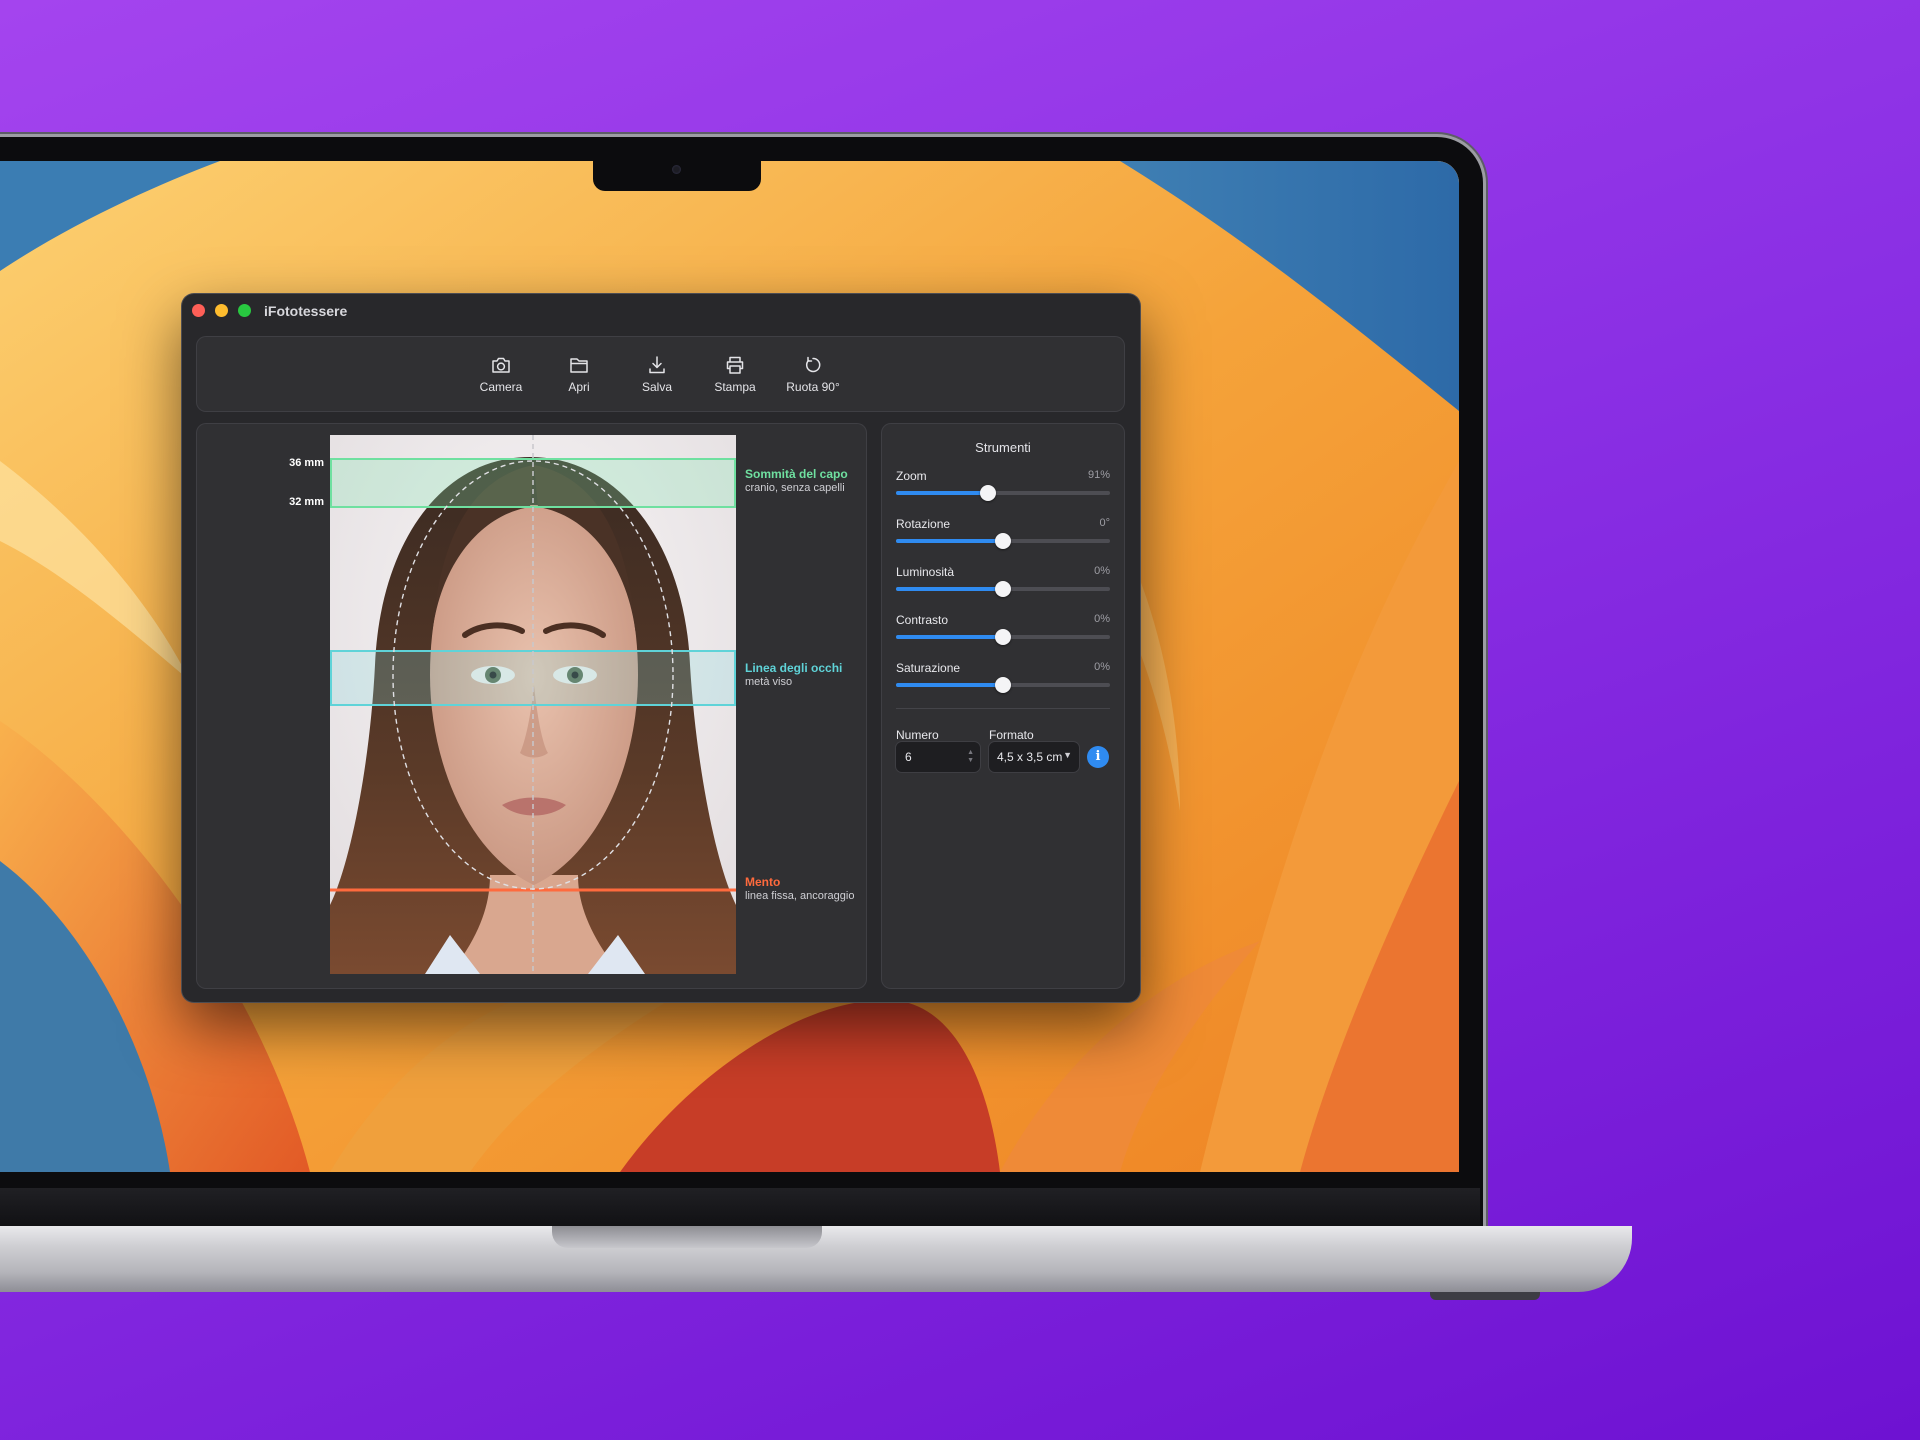 Image resolution: width=1920 pixels, height=1440 pixels. What do you see at coordinates (677, 176) in the screenshot?
I see `camera-notch` at bounding box center [677, 176].